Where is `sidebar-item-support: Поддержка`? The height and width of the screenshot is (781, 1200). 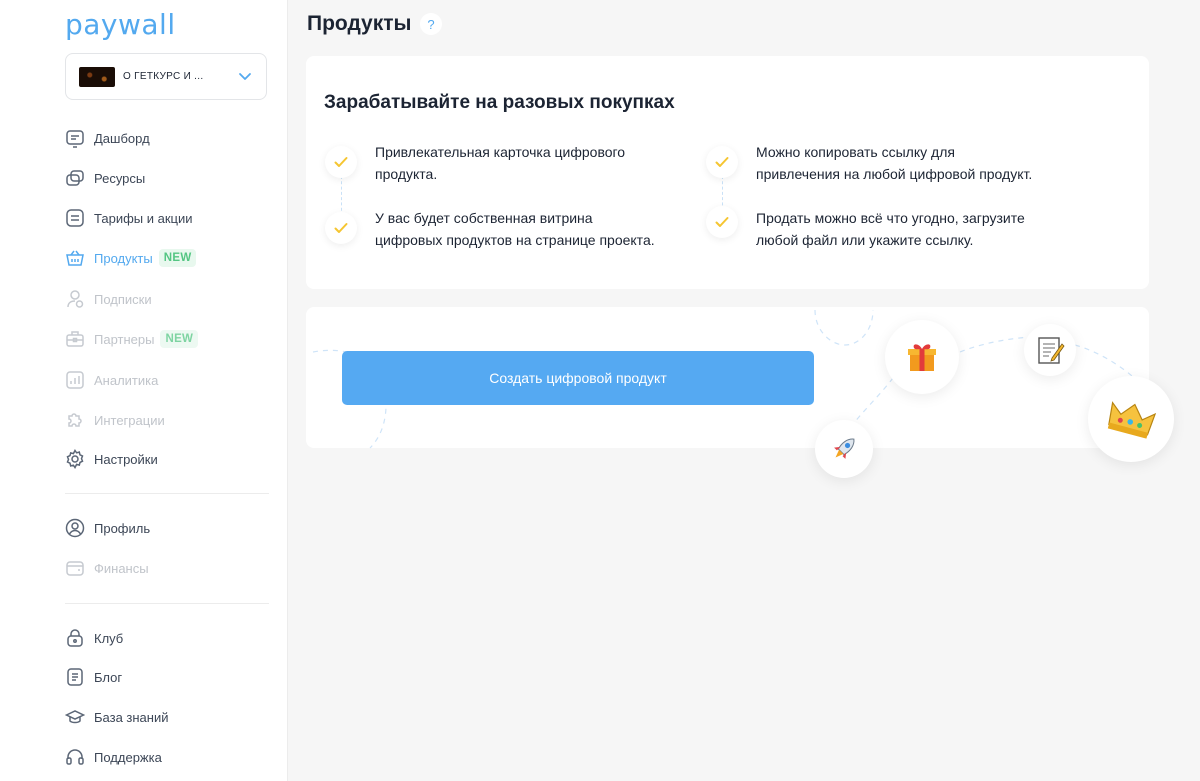 sidebar-item-support: Поддержка is located at coordinates (113, 757).